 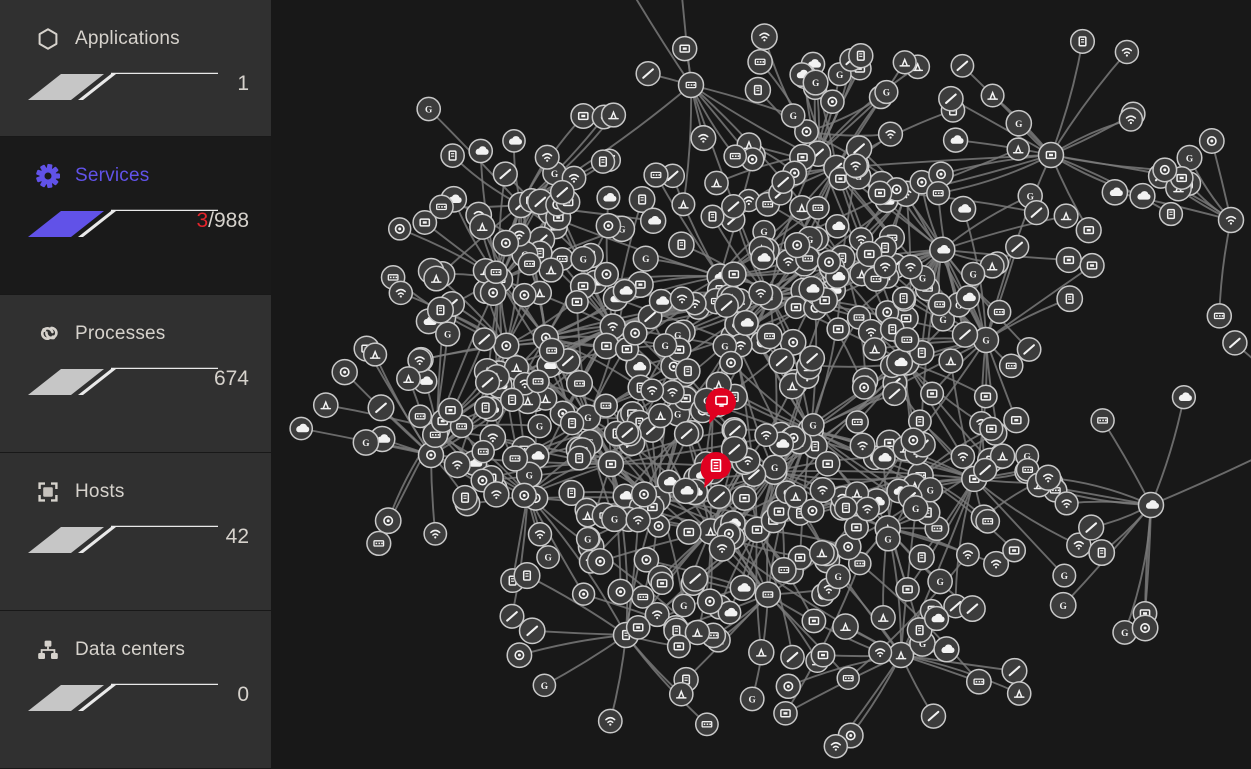 What do you see at coordinates (135, 216) in the screenshot?
I see `sidebar-item-services: Services 3/988` at bounding box center [135, 216].